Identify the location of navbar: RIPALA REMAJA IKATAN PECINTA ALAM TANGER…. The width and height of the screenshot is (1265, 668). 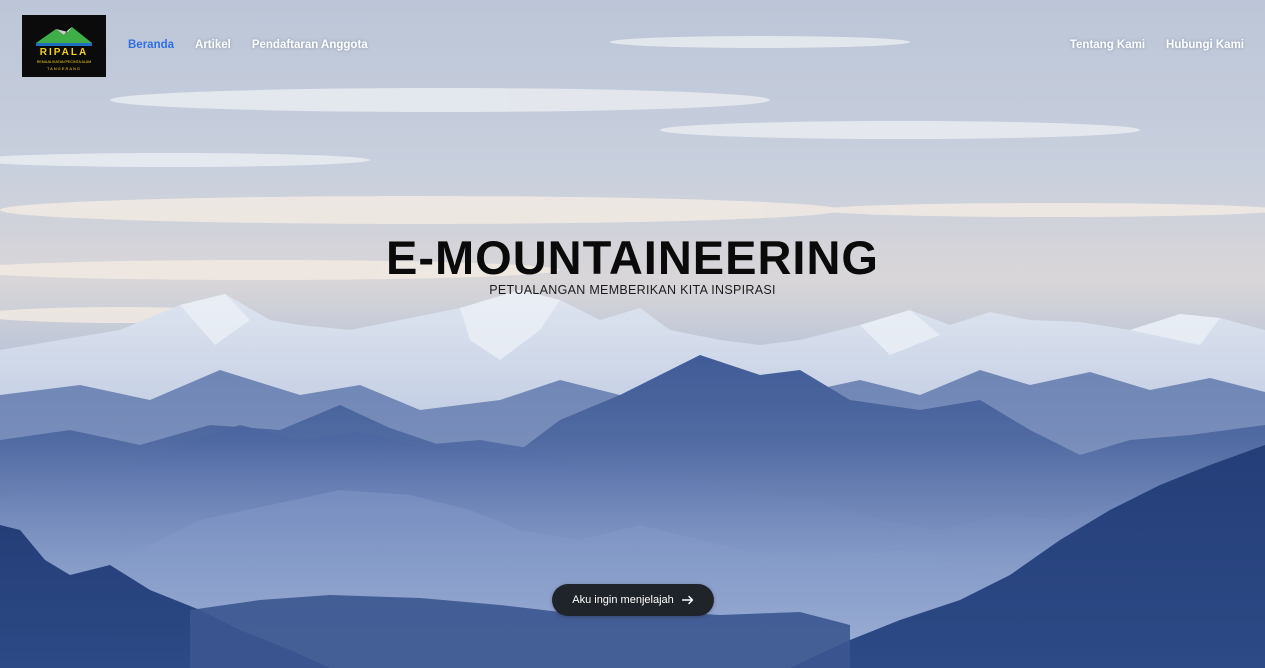
(632, 45).